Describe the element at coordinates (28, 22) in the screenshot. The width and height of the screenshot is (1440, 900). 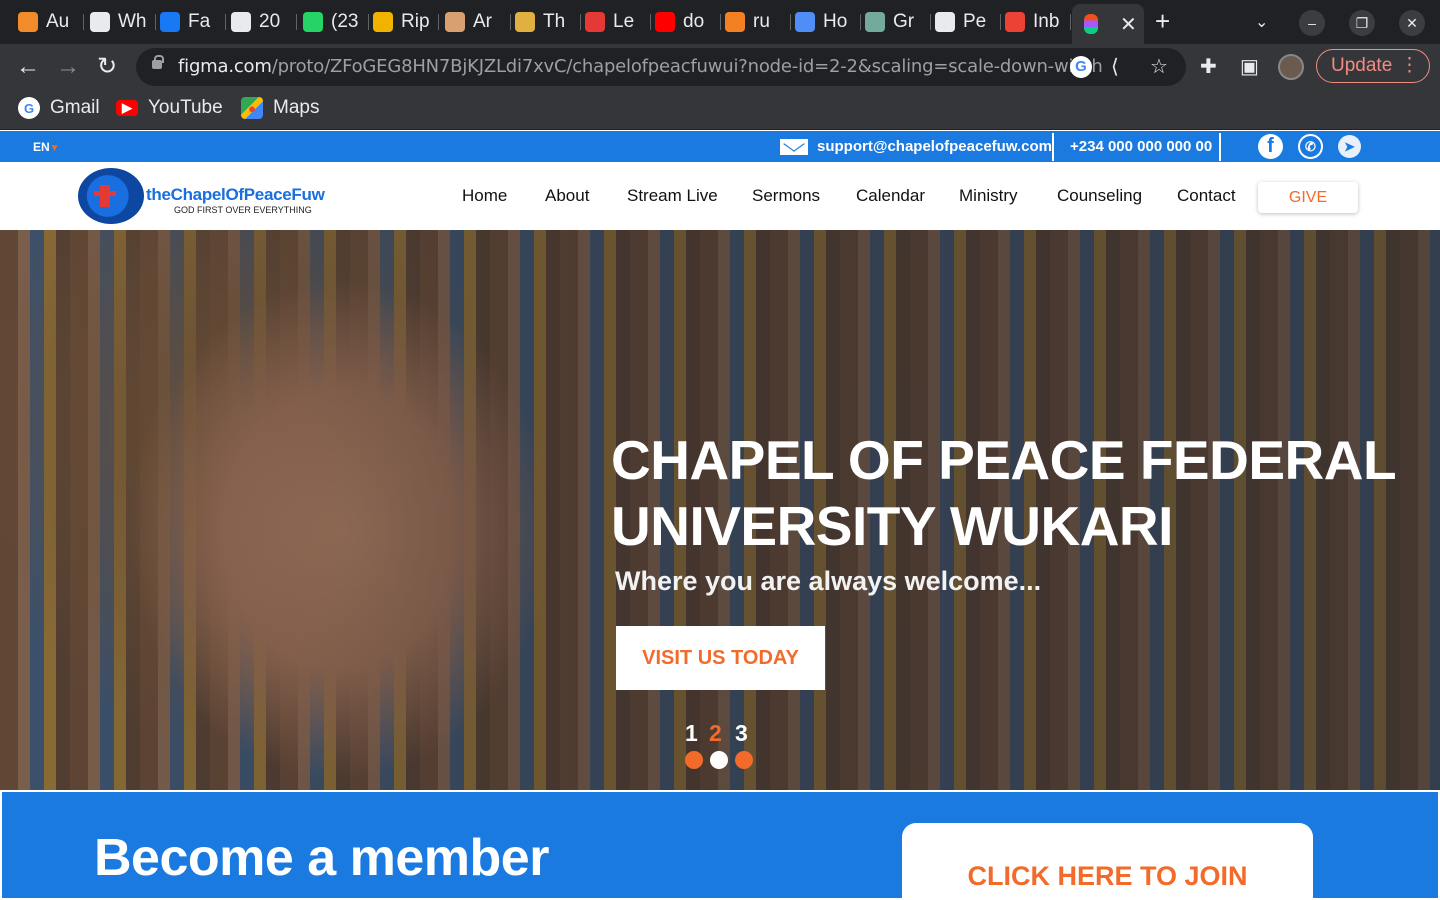
I see `stack-icon` at that location.